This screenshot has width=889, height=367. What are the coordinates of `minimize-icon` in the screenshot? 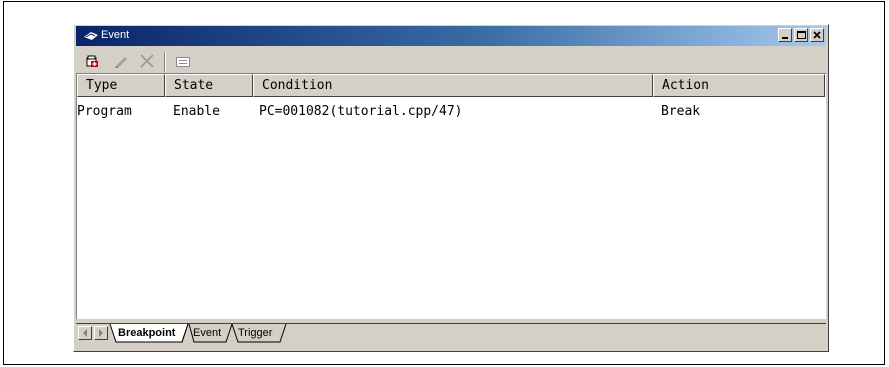 It's located at (785, 38).